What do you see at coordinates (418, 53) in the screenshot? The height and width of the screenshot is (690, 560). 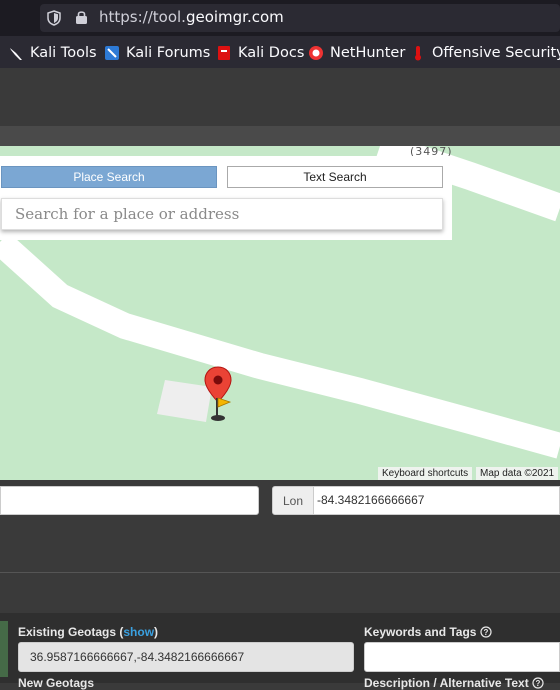 I see `offsec-icon` at bounding box center [418, 53].